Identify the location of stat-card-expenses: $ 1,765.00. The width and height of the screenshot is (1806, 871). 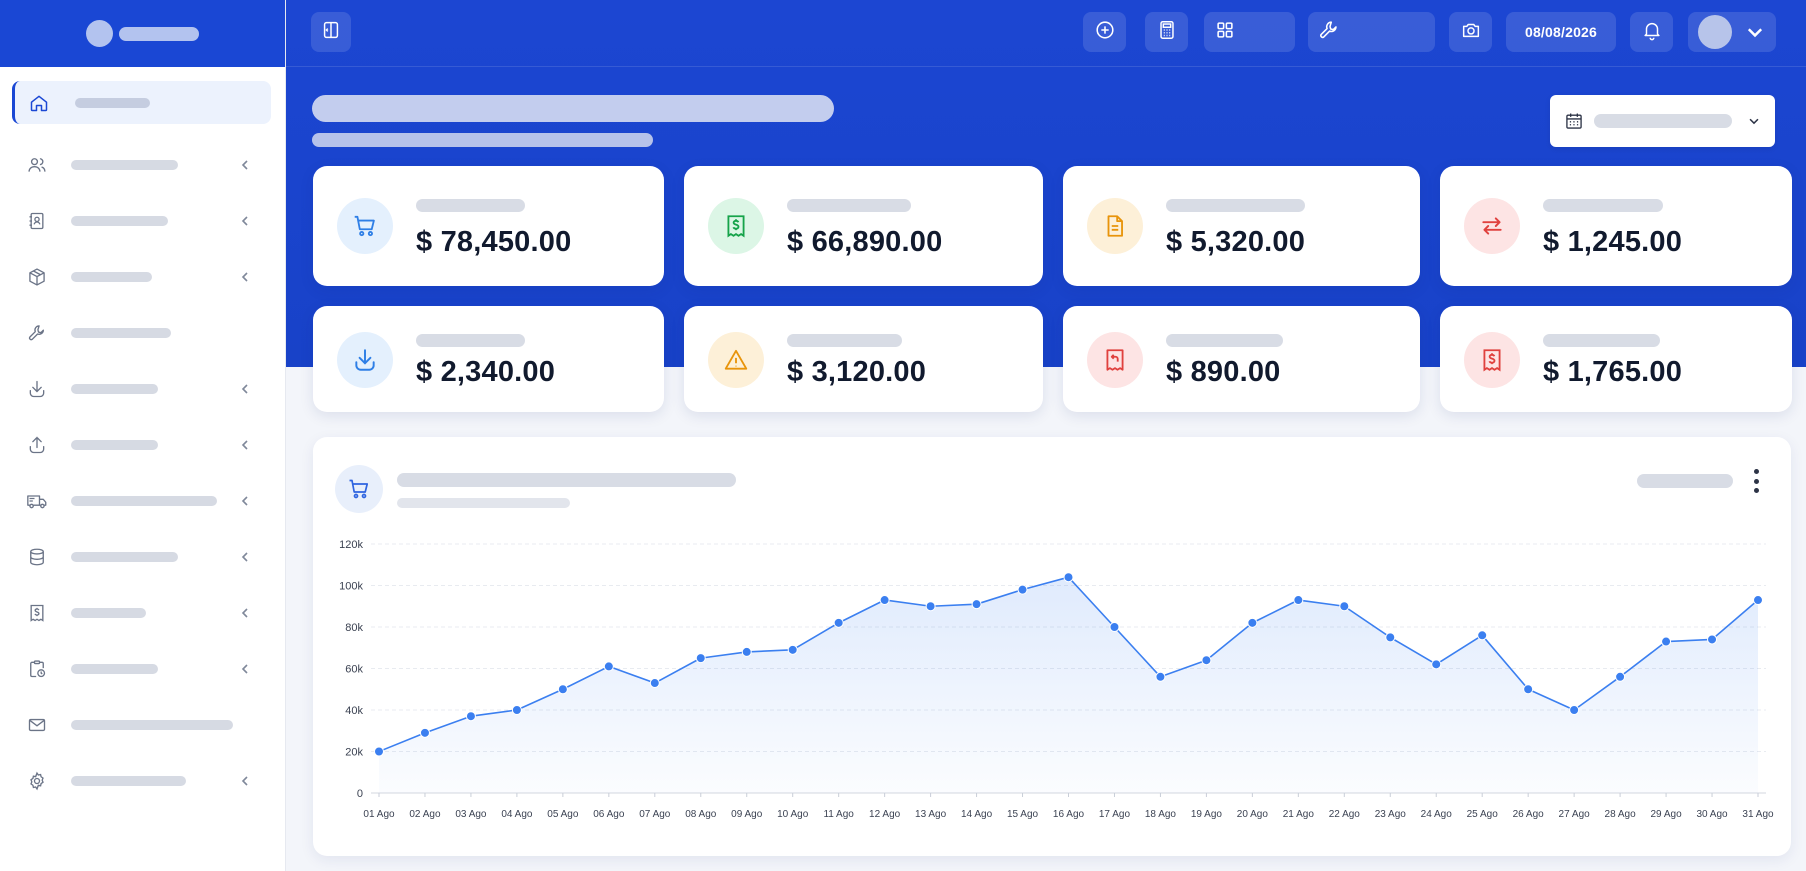
(1616, 359).